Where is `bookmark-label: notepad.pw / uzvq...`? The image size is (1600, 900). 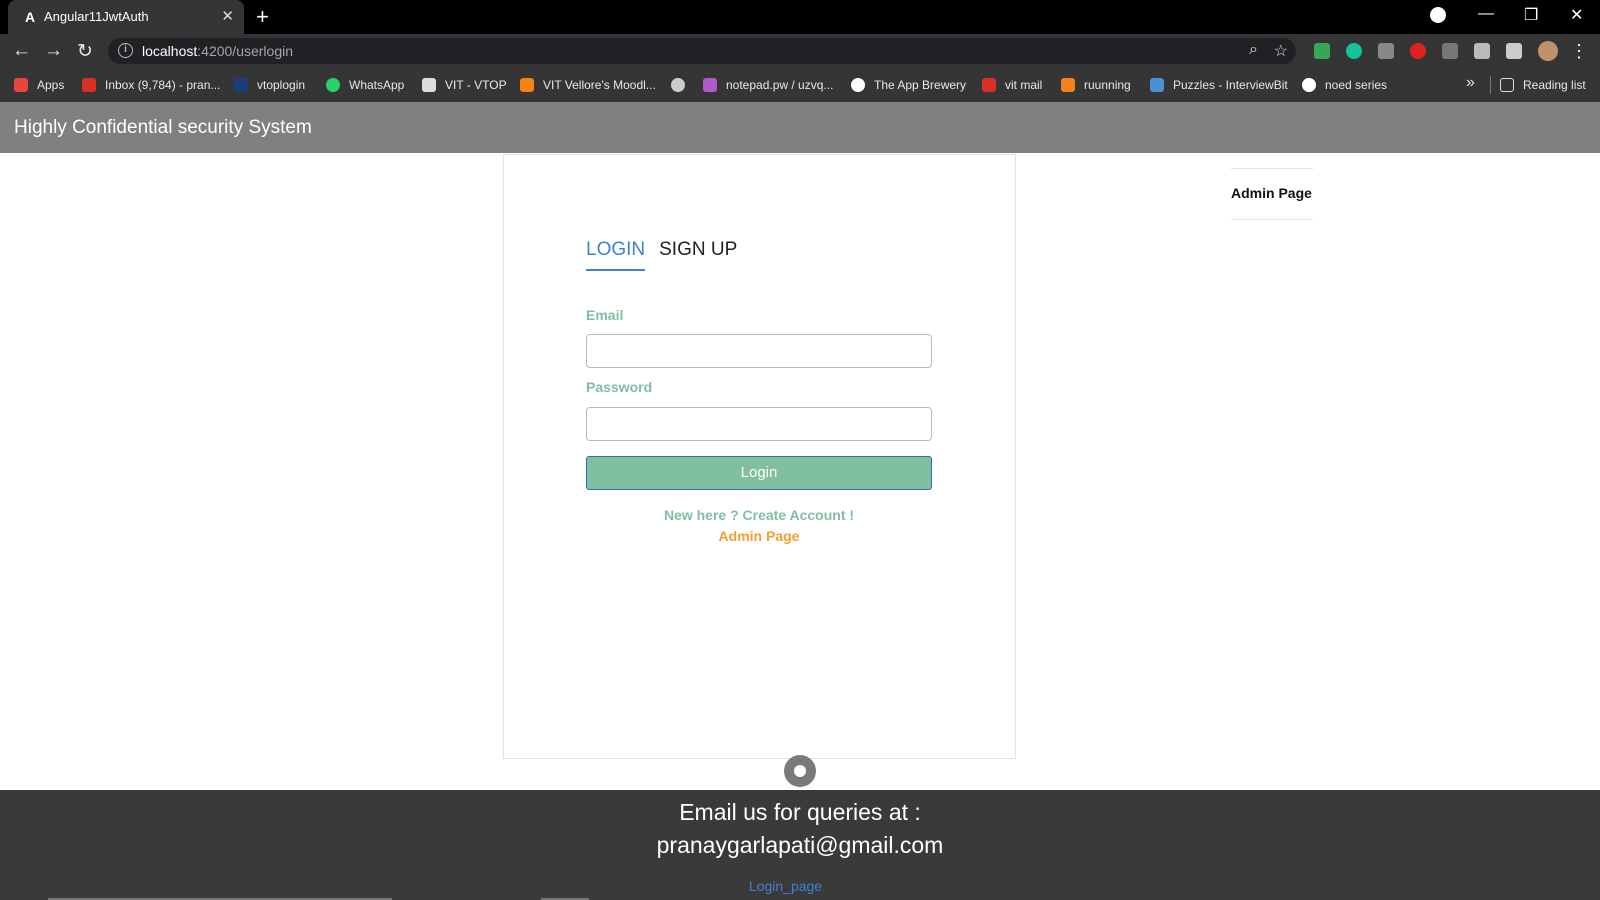 bookmark-label: notepad.pw / uzvq... is located at coordinates (780, 85).